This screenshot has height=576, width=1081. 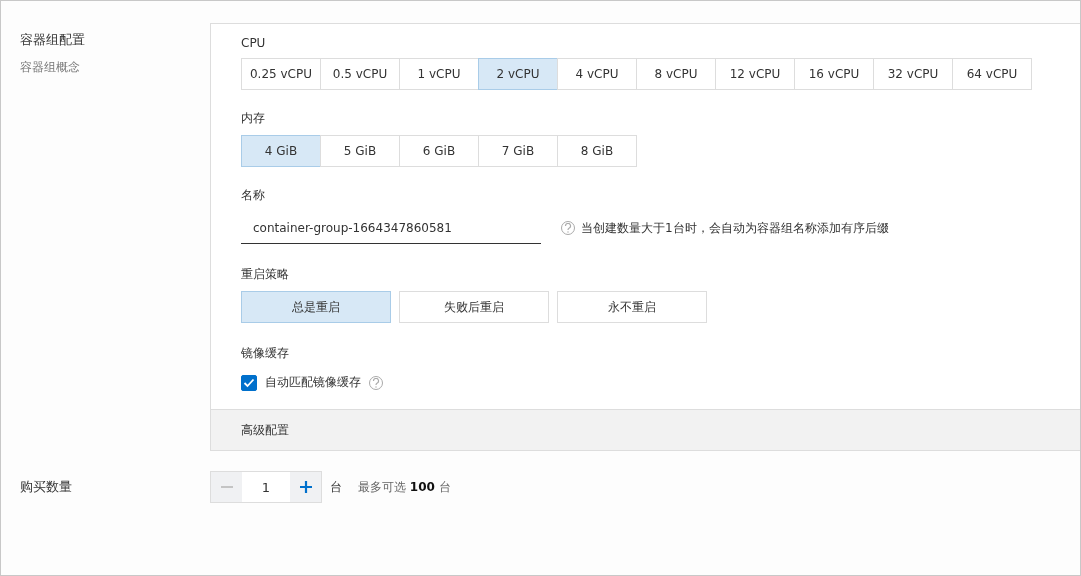 I want to click on memory-label: 内存, so click(x=253, y=118).